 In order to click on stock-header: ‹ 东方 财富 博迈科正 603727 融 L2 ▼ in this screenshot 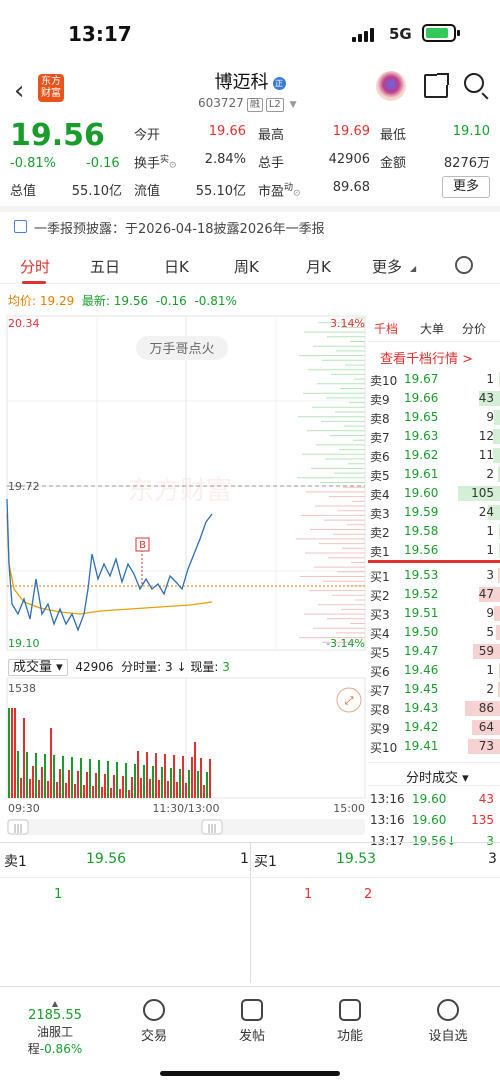, I will do `click(250, 89)`.